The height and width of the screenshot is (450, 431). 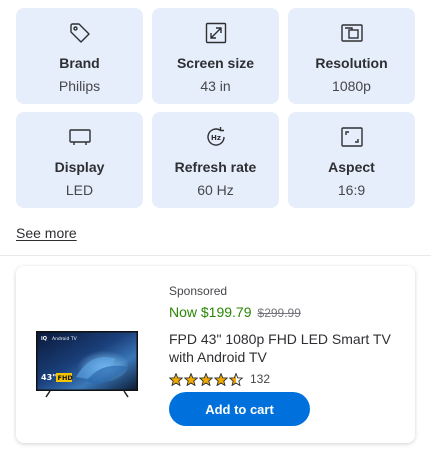 I want to click on star-rating, so click(x=206, y=379).